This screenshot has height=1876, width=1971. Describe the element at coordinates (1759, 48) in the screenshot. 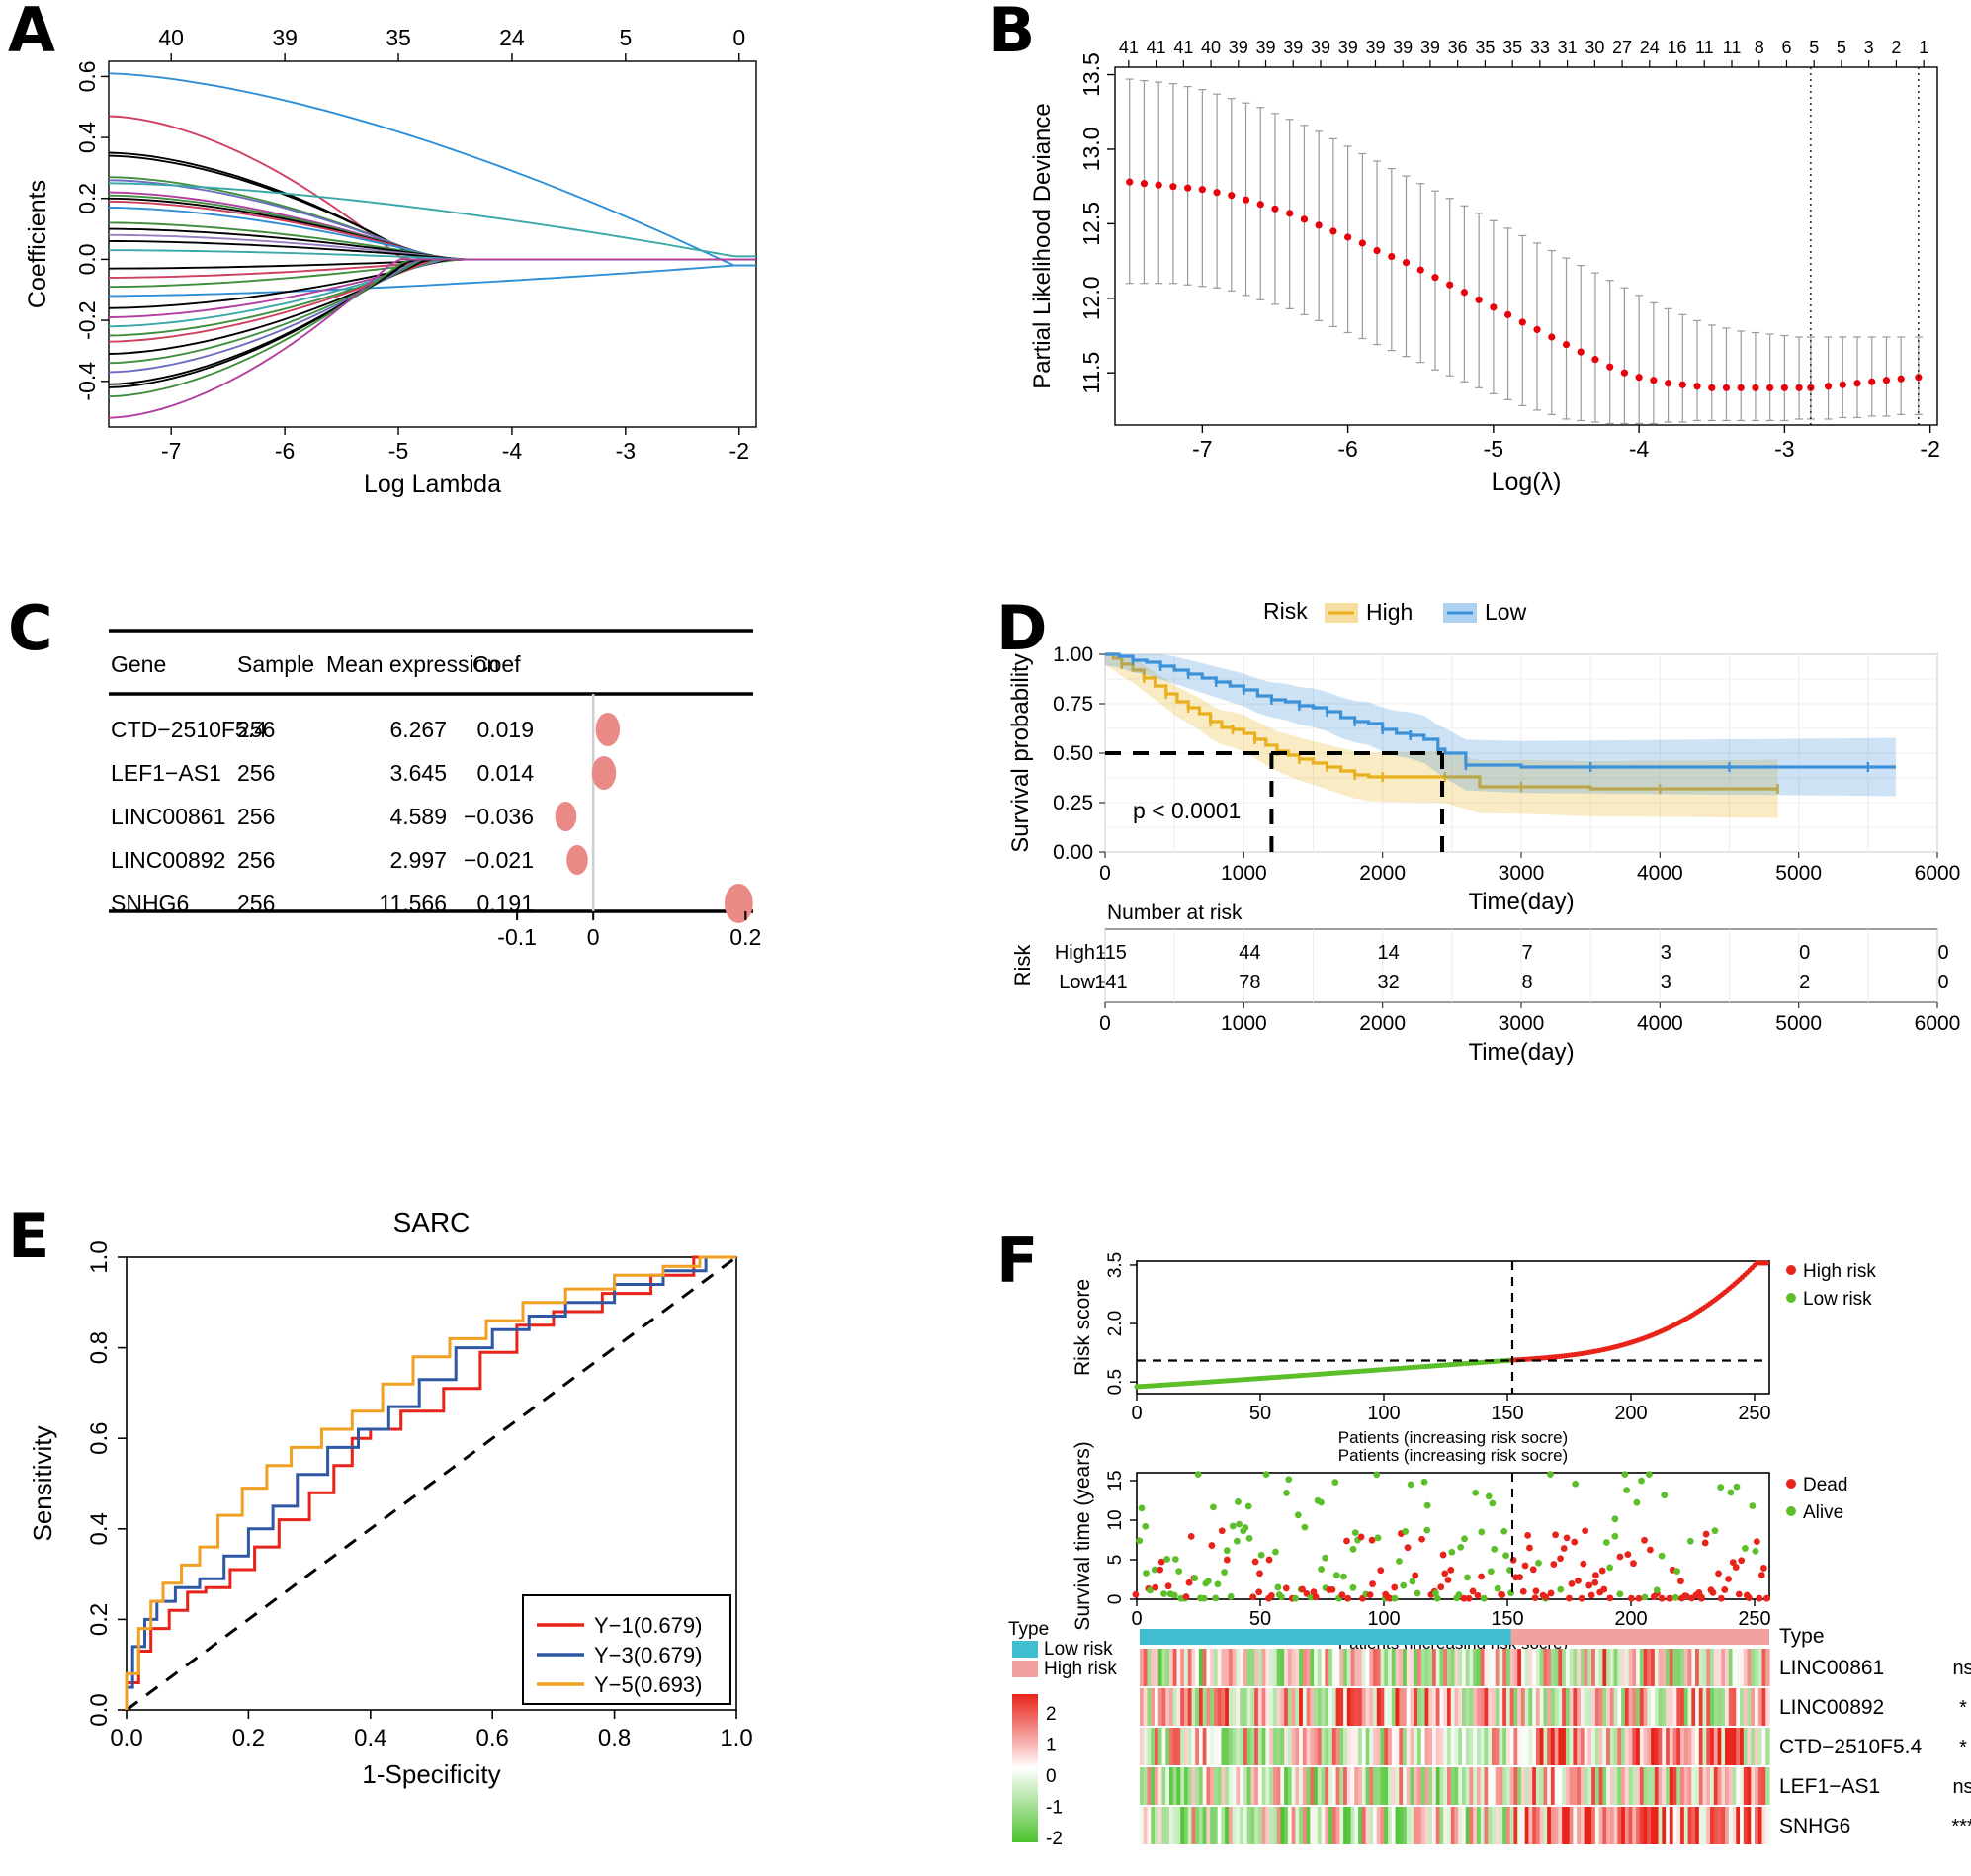

I see `panel-b-top-tick: 8` at that location.